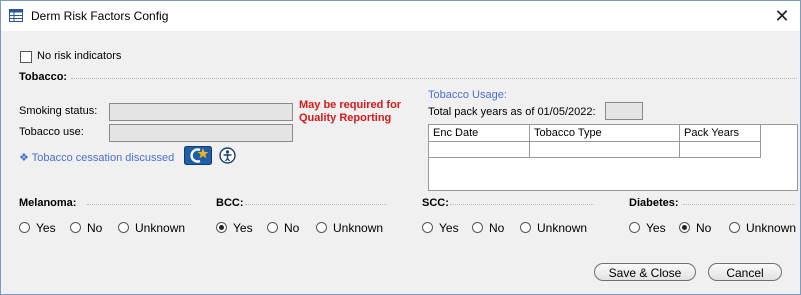 The image size is (801, 295). Describe the element at coordinates (350, 105) in the screenshot. I see `warning-line-1: May be required for` at that location.